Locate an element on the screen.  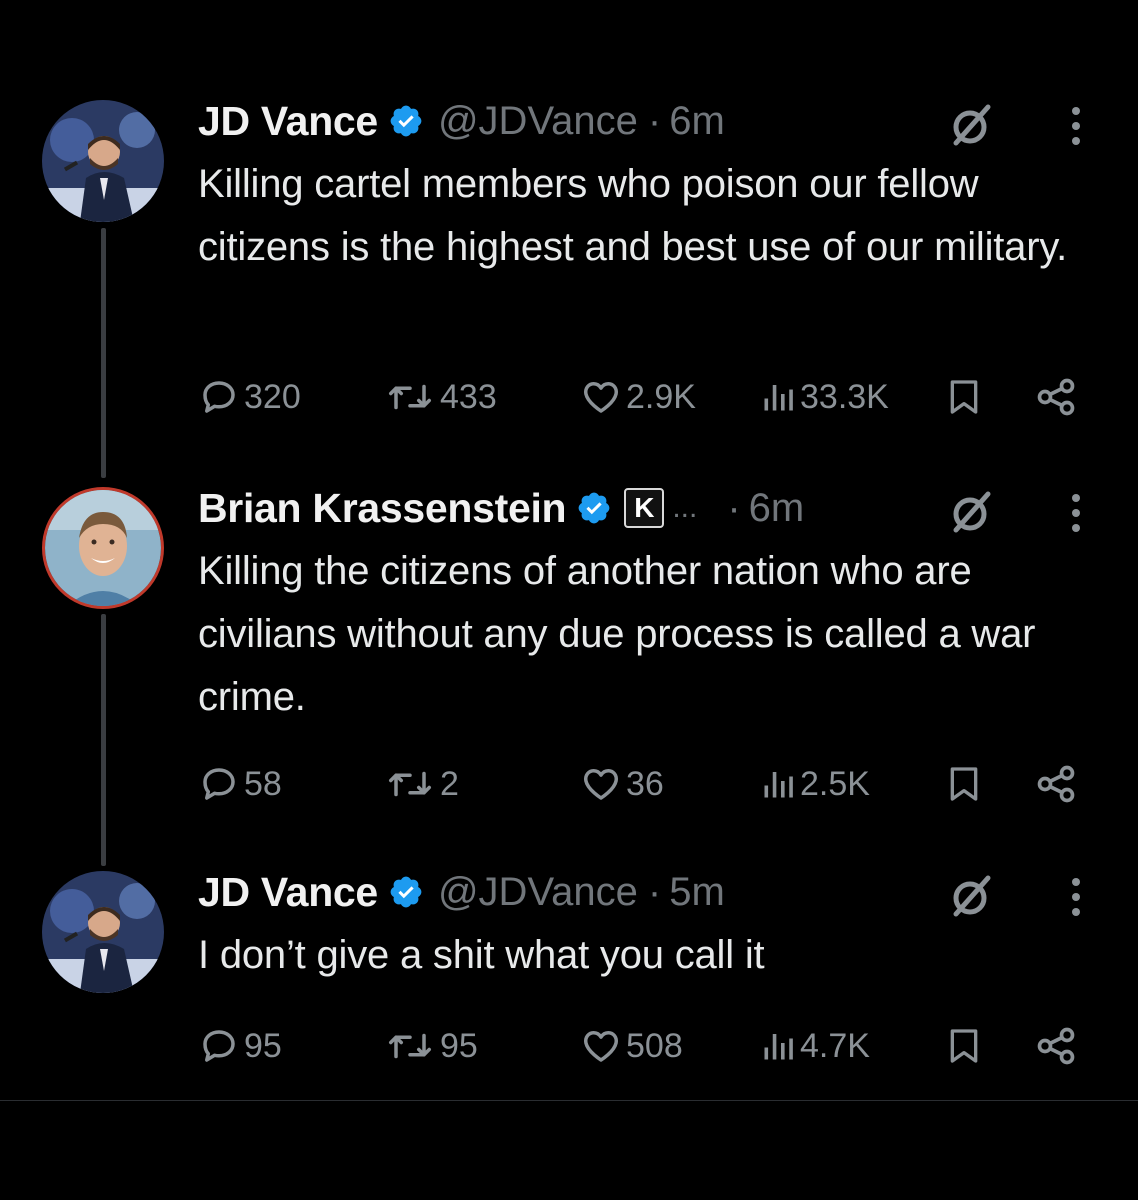
repost-button: 433 is located at coordinates (440, 397).